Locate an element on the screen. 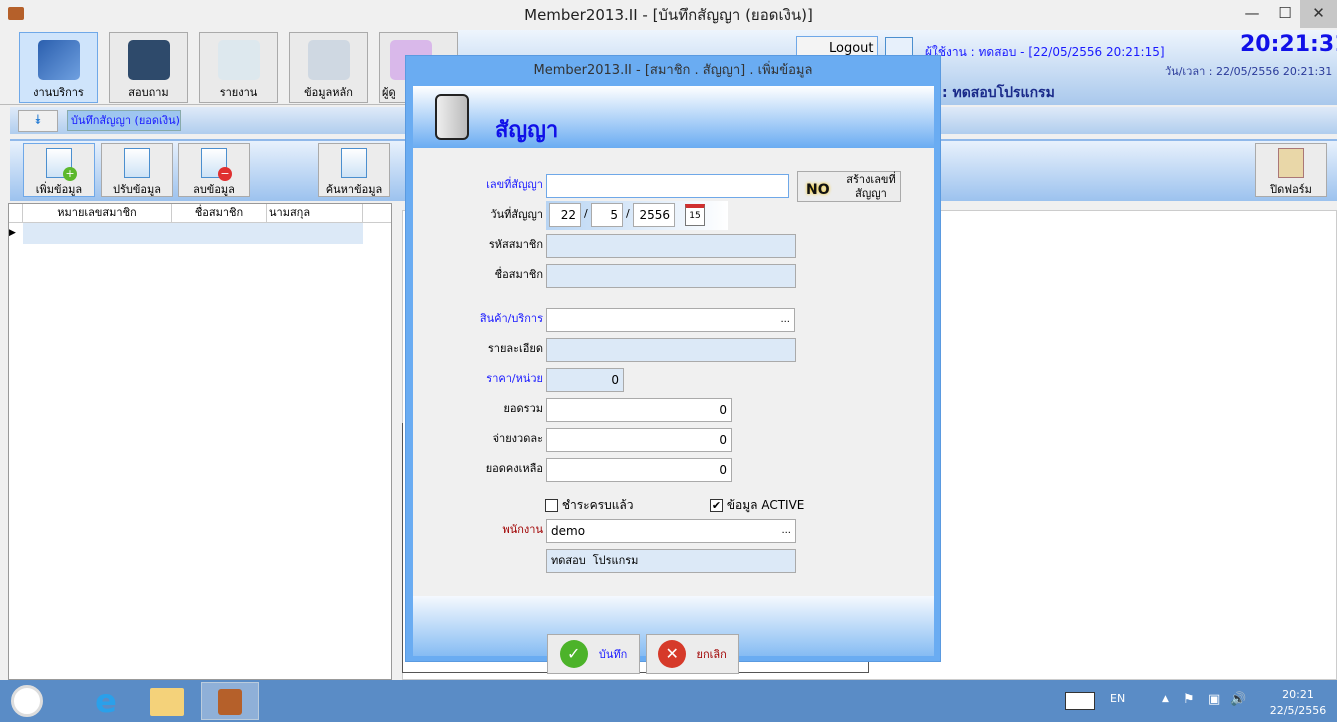  ribbon-service-button: งานบริการ is located at coordinates (58, 67).